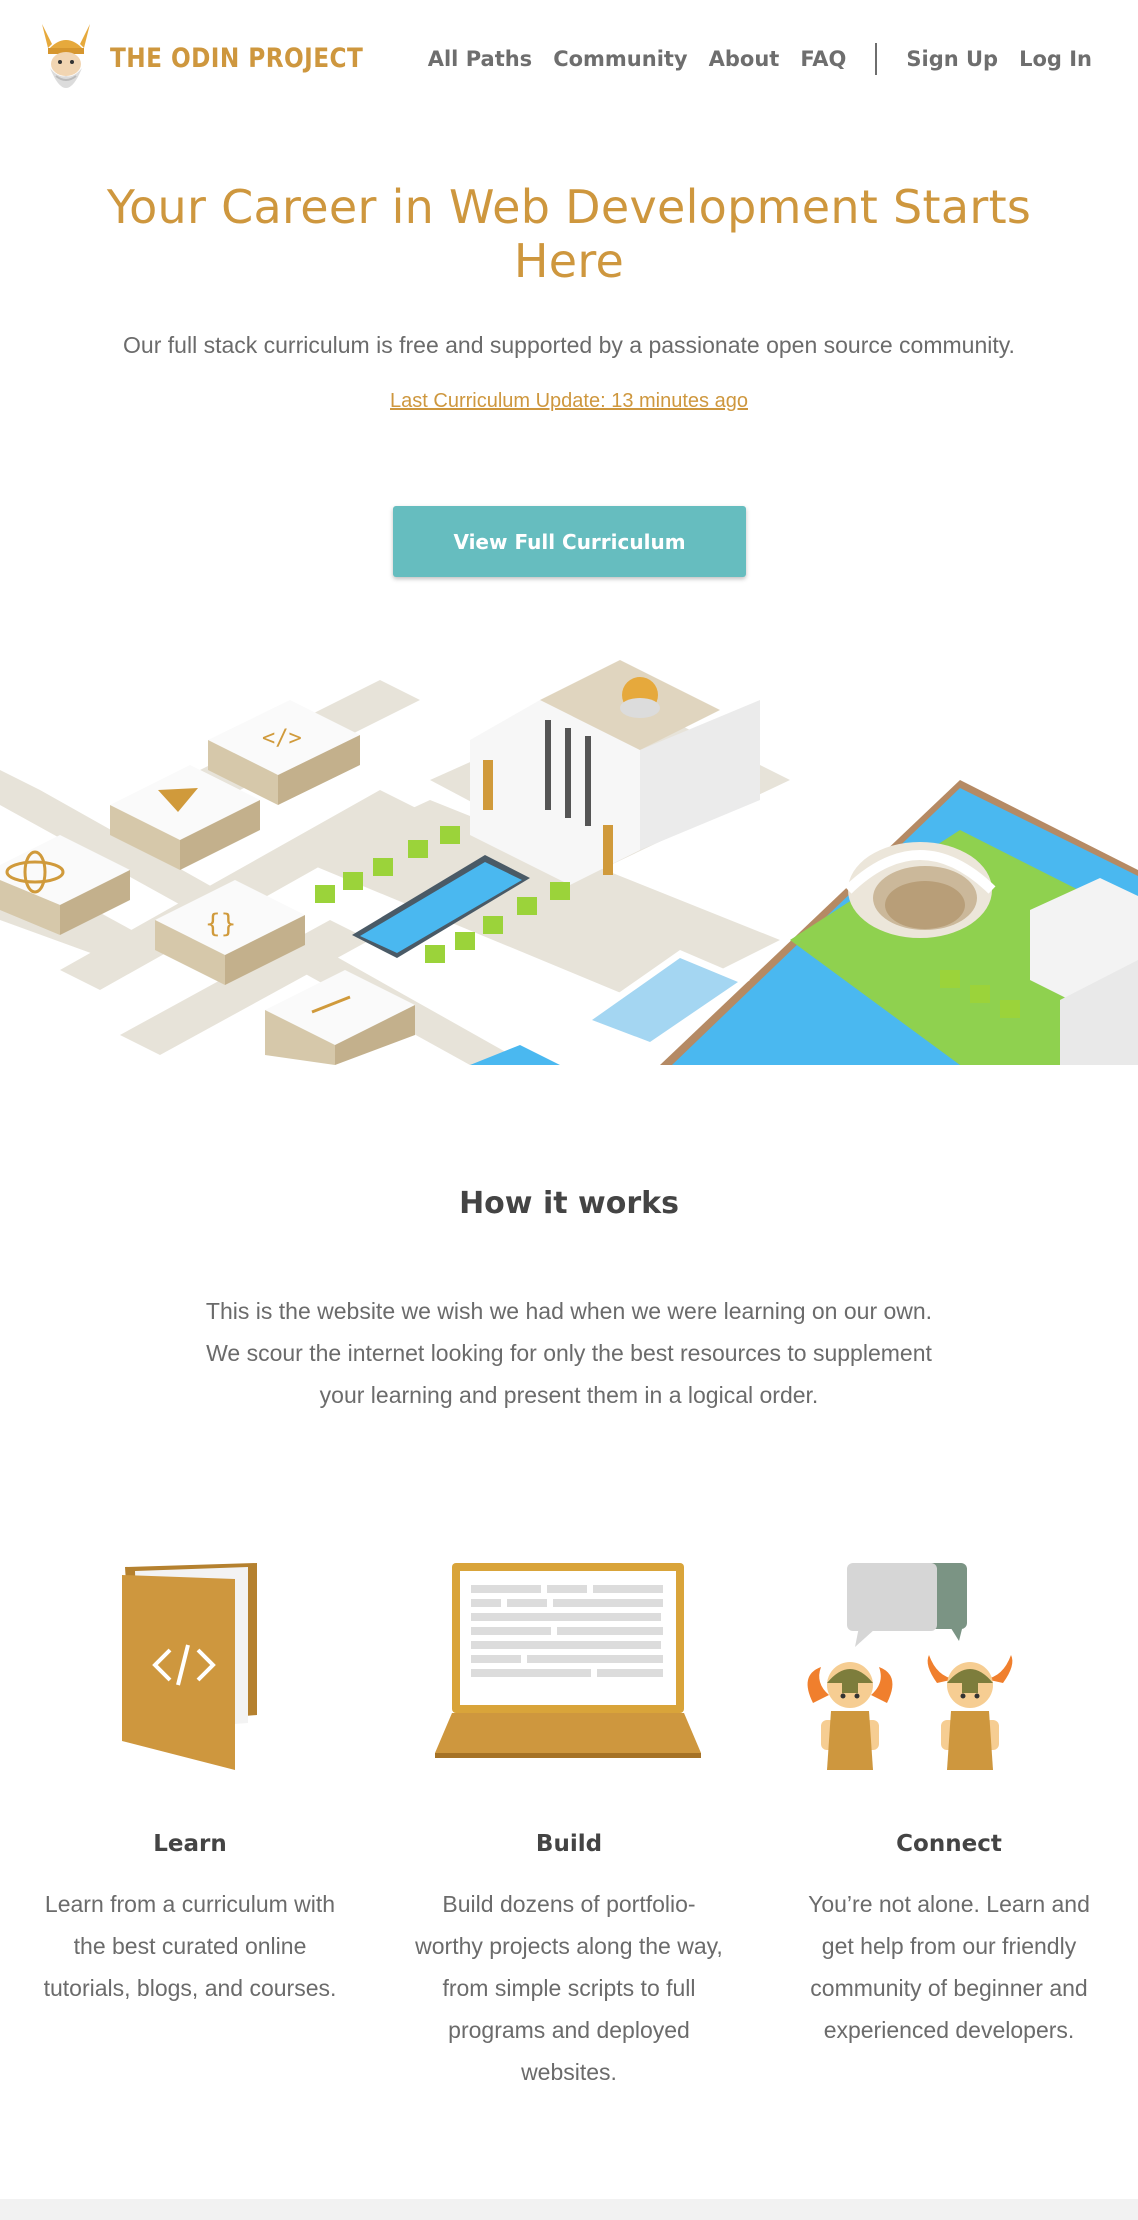 Image resolution: width=1138 pixels, height=2220 pixels. Describe the element at coordinates (480, 59) in the screenshot. I see `nav-link-all-paths: All Paths` at that location.